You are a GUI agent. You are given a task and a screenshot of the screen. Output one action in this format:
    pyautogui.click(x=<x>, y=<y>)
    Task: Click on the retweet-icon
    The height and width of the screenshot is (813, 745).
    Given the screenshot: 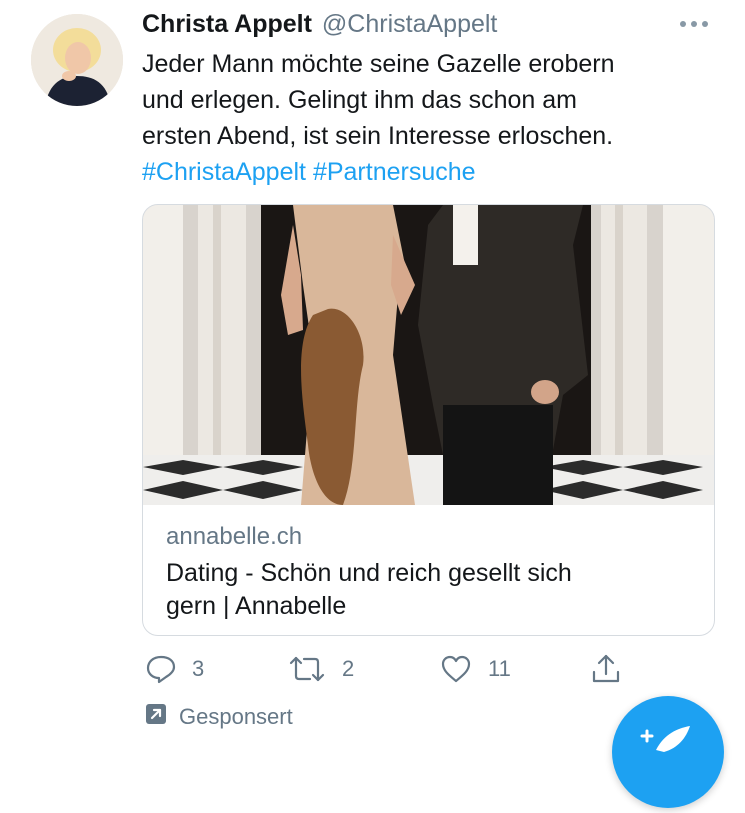 What is the action you would take?
    pyautogui.click(x=307, y=669)
    